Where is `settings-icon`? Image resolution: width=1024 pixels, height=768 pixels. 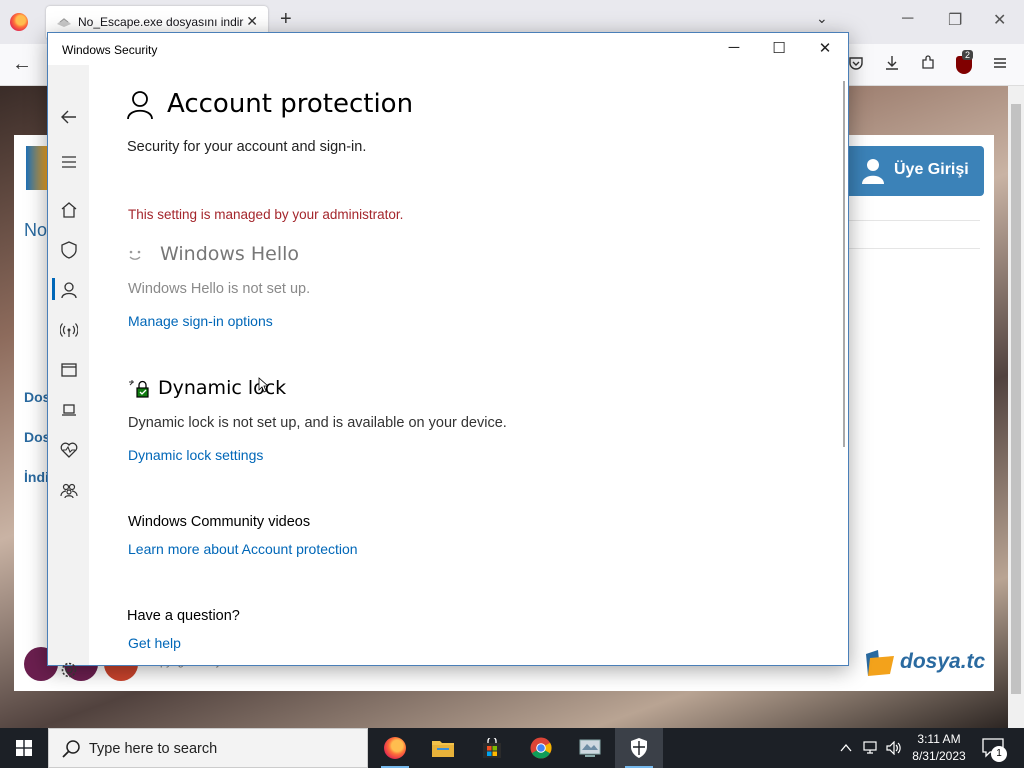
settings-icon is located at coordinates (68, 670).